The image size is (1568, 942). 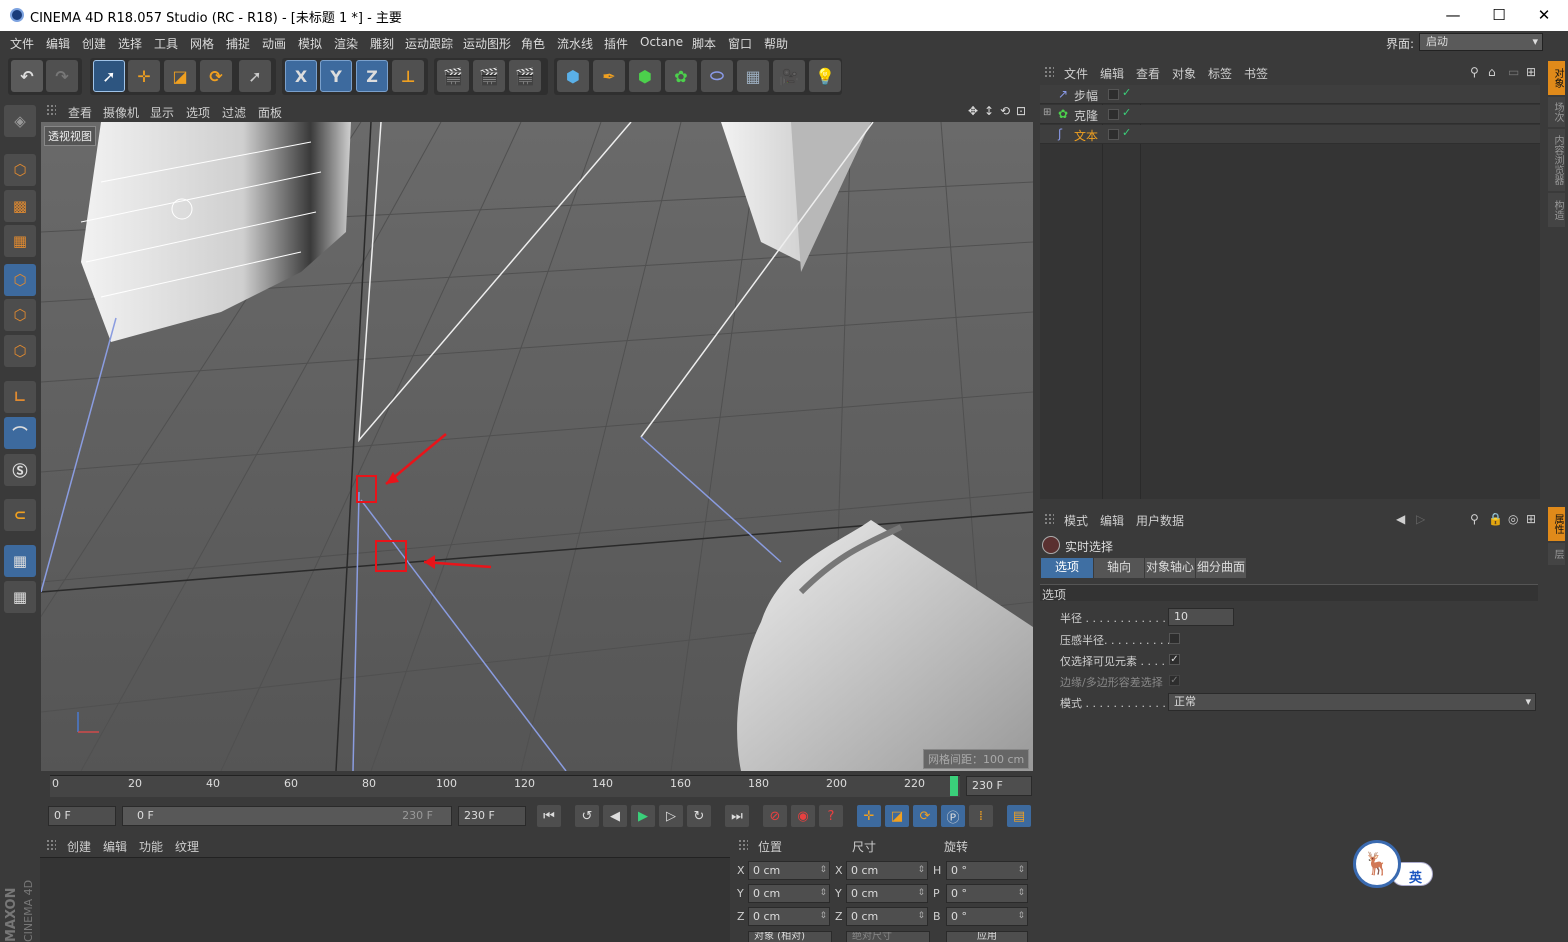 I want to click on radius-field: 10, so click(x=1201, y=617).